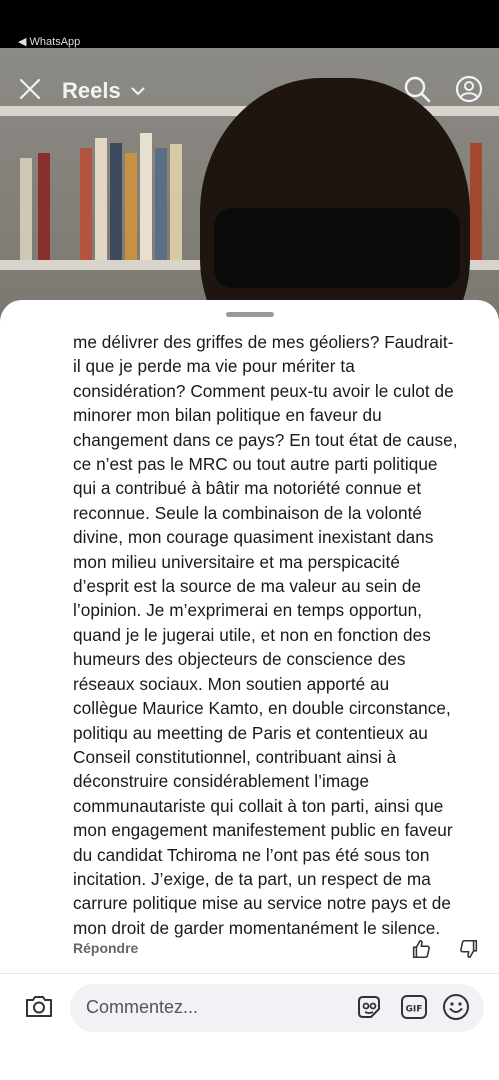  I want to click on status-bar: ◀ WhatsApp, so click(249, 24).